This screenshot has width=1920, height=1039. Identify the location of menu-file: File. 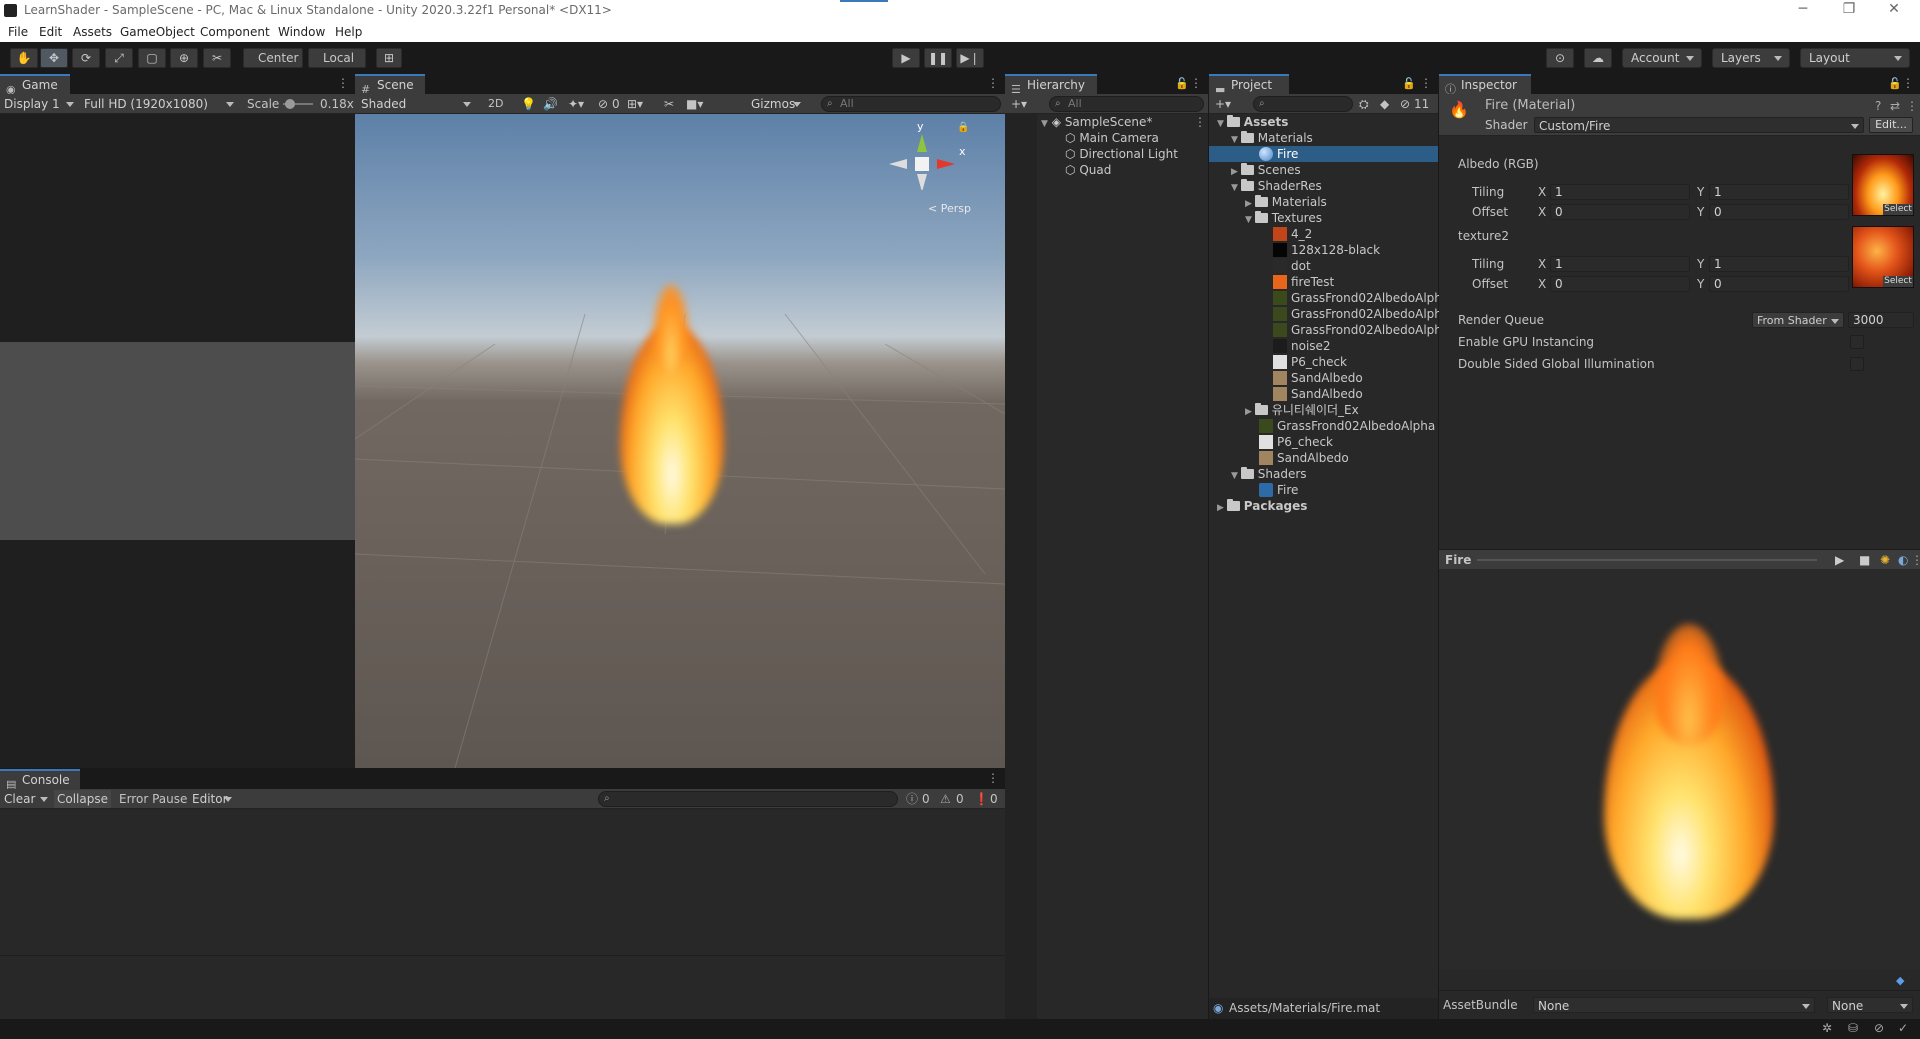
(18, 32).